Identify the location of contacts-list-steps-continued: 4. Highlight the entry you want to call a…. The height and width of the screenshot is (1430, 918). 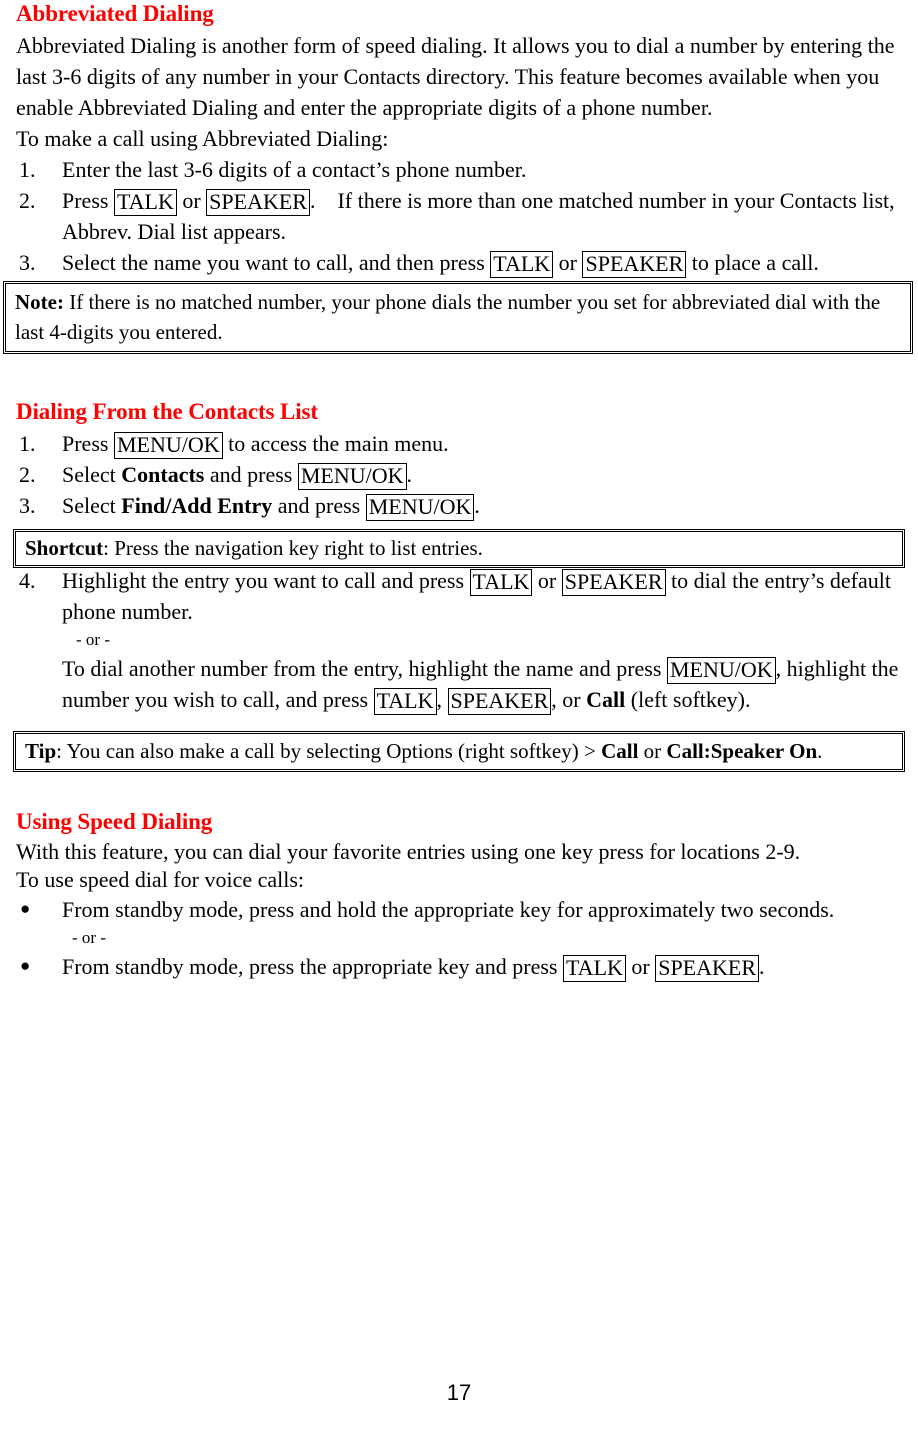
(459, 640).